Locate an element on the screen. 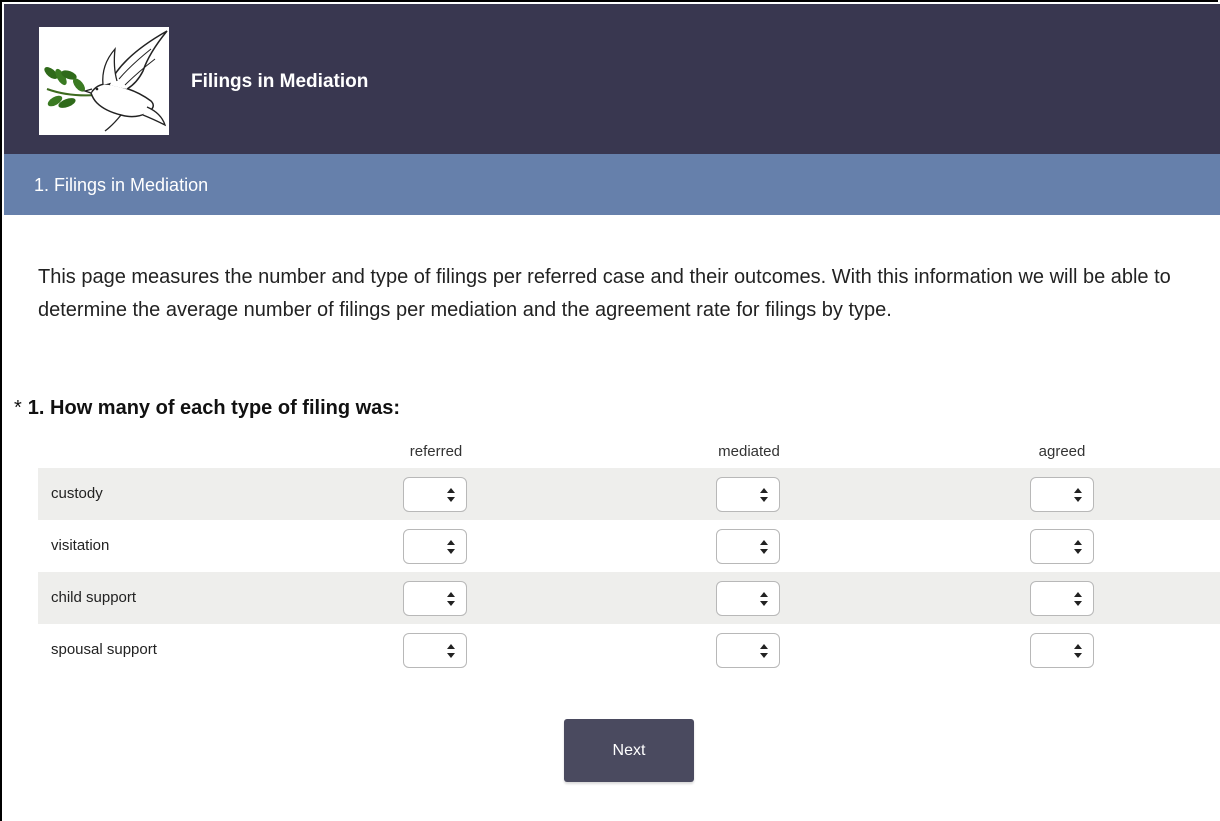 This screenshot has width=1220, height=821. spousal-support-agreed-select is located at coordinates (1062, 650).